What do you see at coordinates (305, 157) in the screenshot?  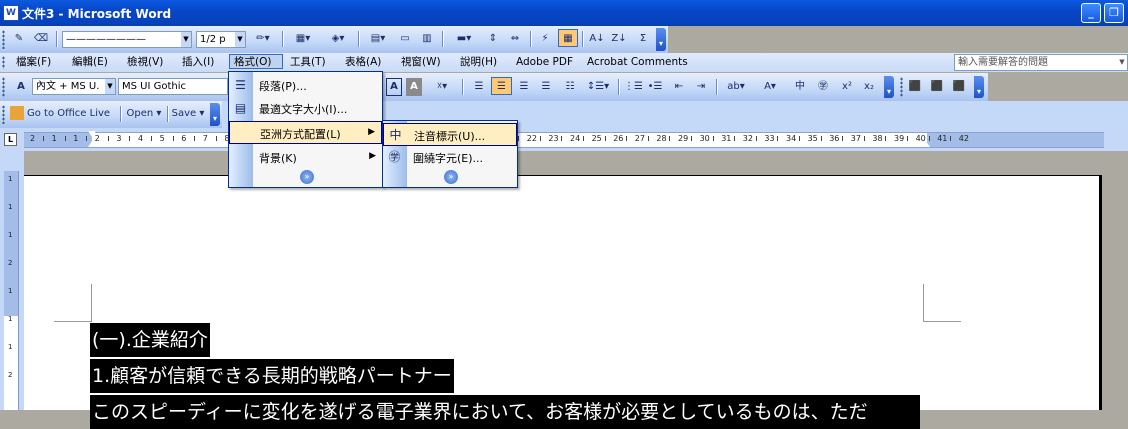 I see `menu-item-background: 背景(K) ▶` at bounding box center [305, 157].